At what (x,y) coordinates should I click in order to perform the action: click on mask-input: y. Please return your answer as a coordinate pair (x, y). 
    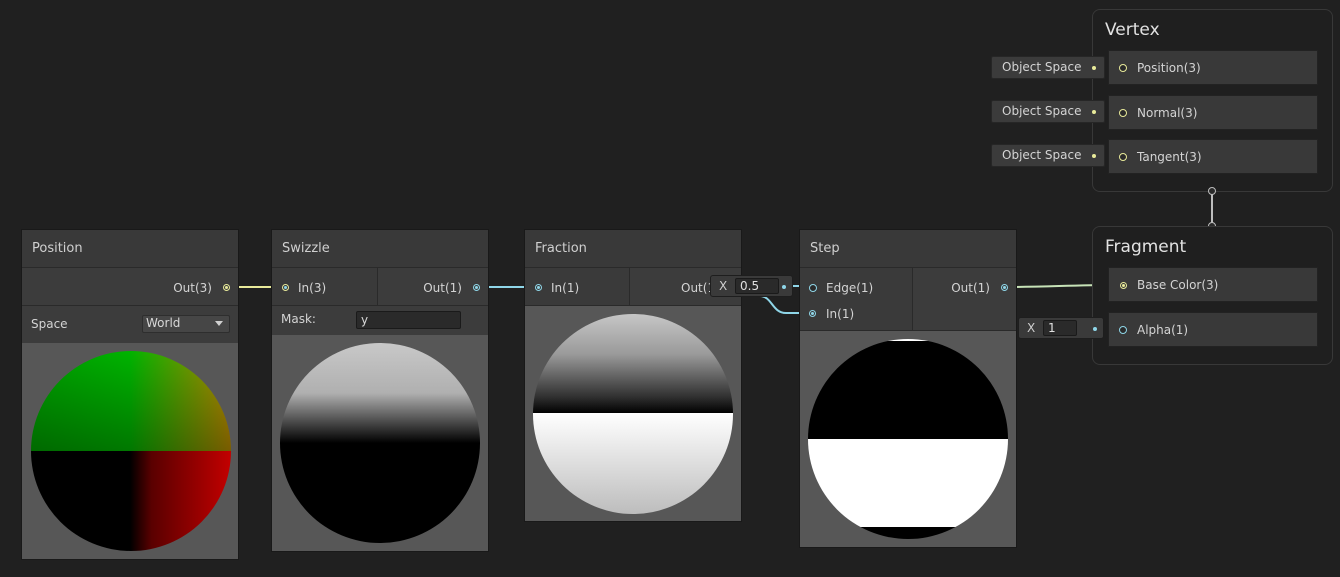
    Looking at the image, I should click on (408, 320).